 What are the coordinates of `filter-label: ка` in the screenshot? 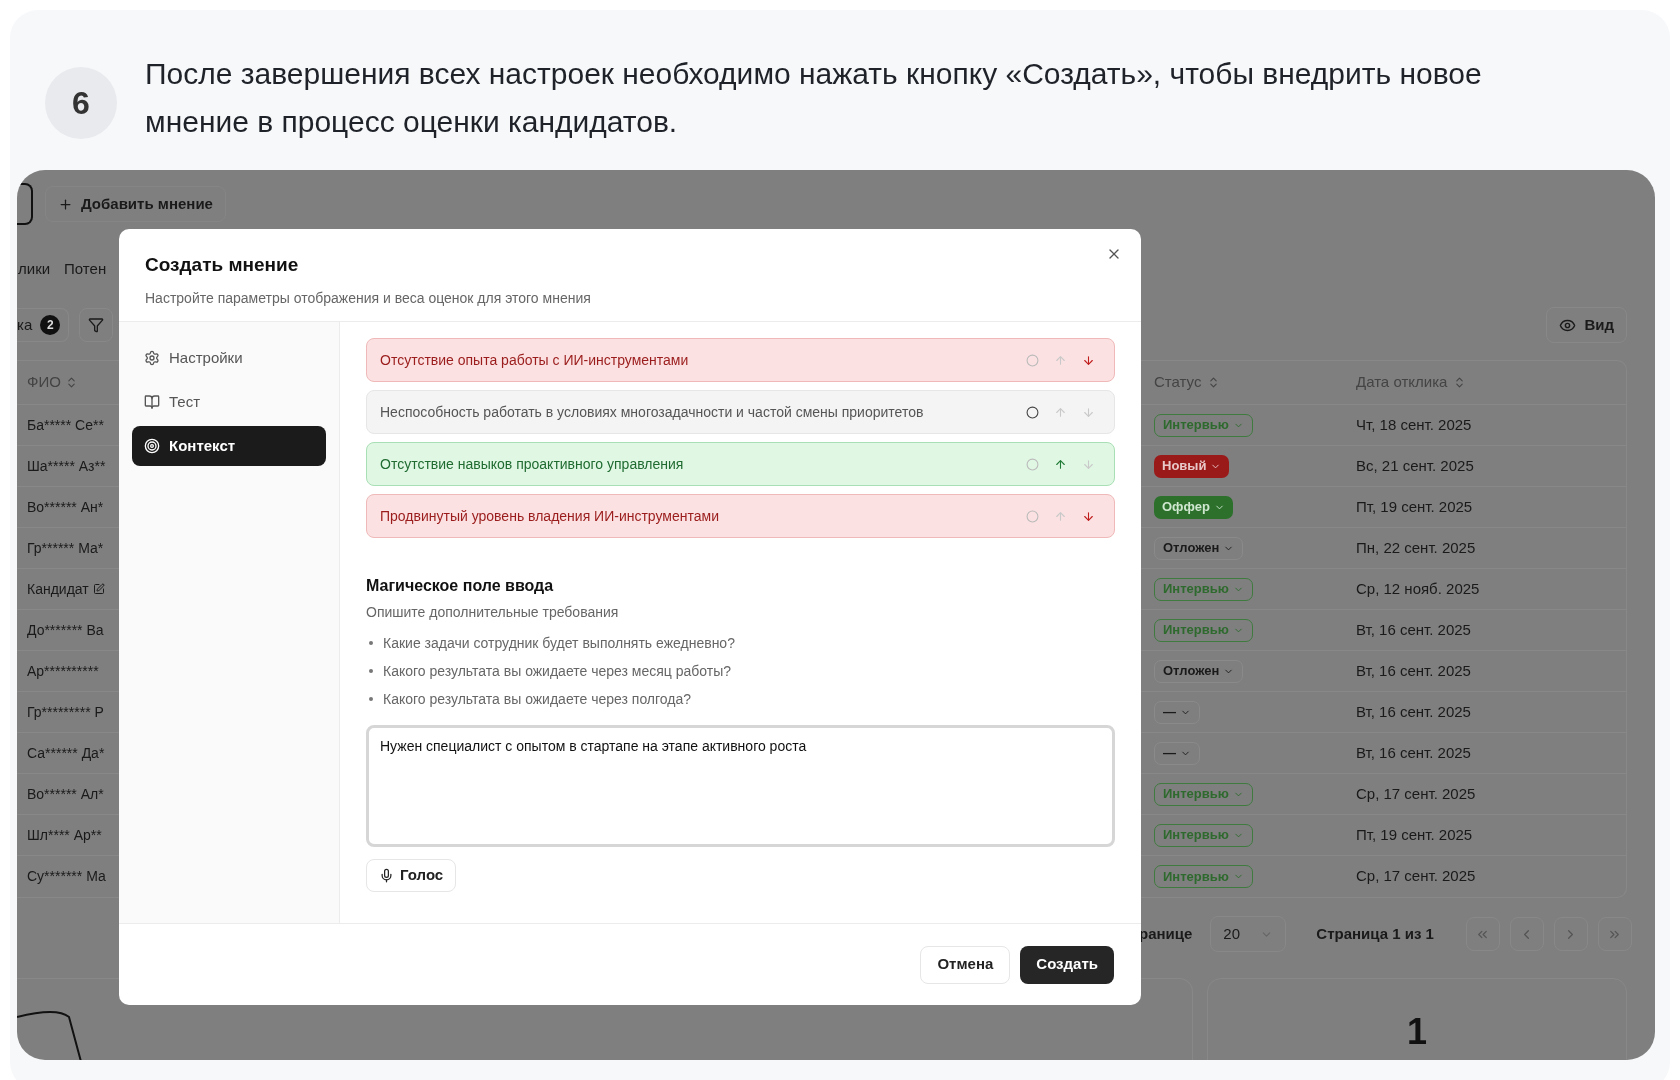 It's located at (25, 324).